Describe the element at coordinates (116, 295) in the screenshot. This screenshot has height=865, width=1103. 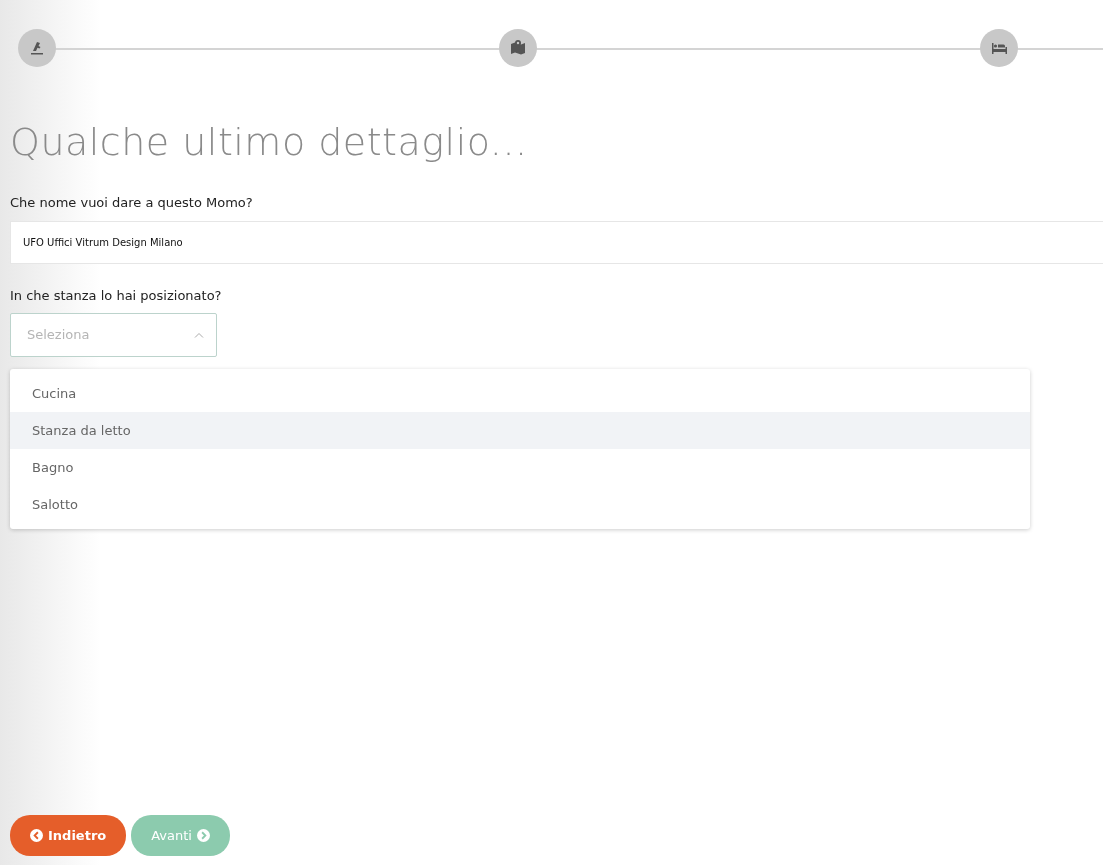
I see `field-label: In che stanza lo hai posizionato?` at that location.